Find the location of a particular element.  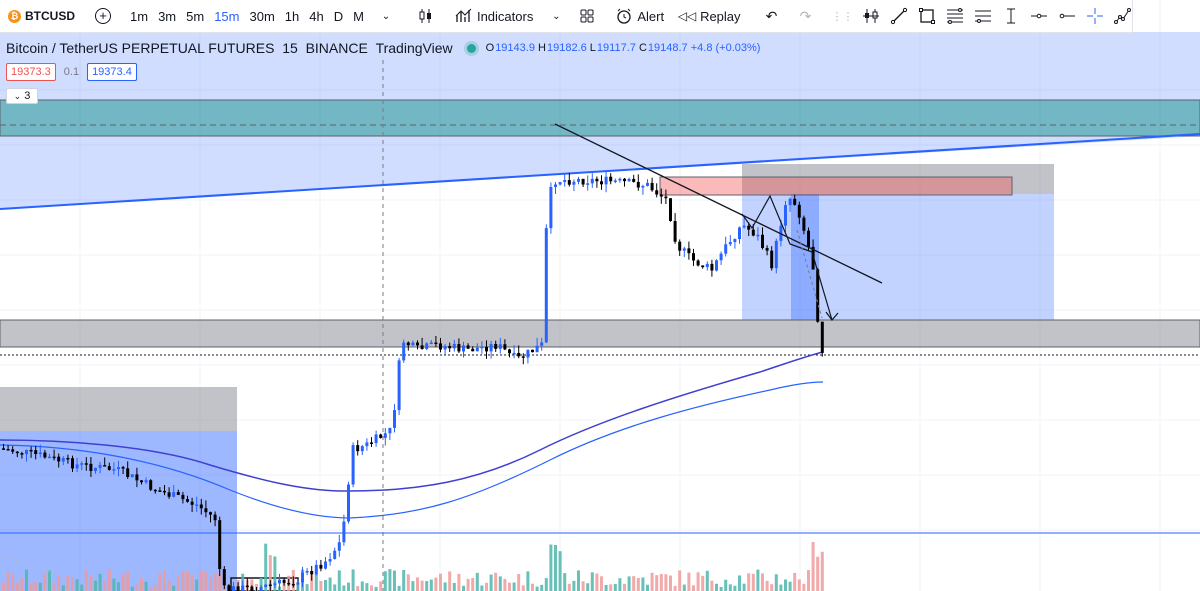

indicators-button: Indicators is located at coordinates (494, 16).